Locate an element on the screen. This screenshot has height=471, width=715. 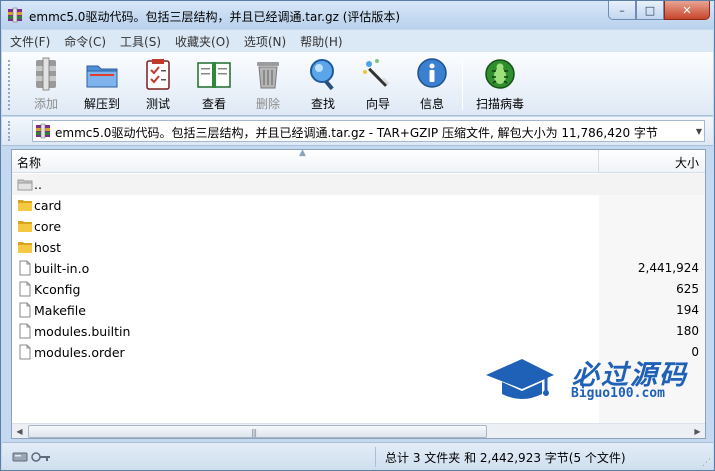
list-item-up: .. is located at coordinates (358, 184).